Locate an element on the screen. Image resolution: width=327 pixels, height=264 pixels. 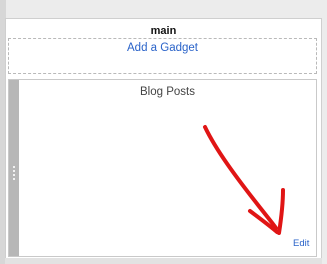
section-bottom-bar is located at coordinates (163, 261).